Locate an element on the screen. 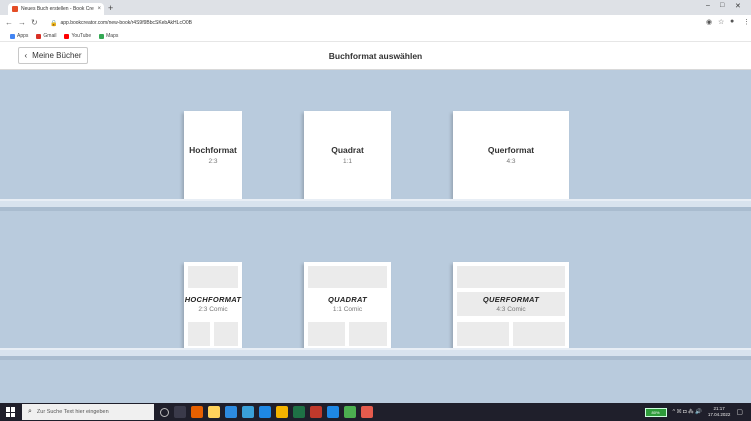  my-books-back-button: ‹ Meine Bücher is located at coordinates (53, 55).